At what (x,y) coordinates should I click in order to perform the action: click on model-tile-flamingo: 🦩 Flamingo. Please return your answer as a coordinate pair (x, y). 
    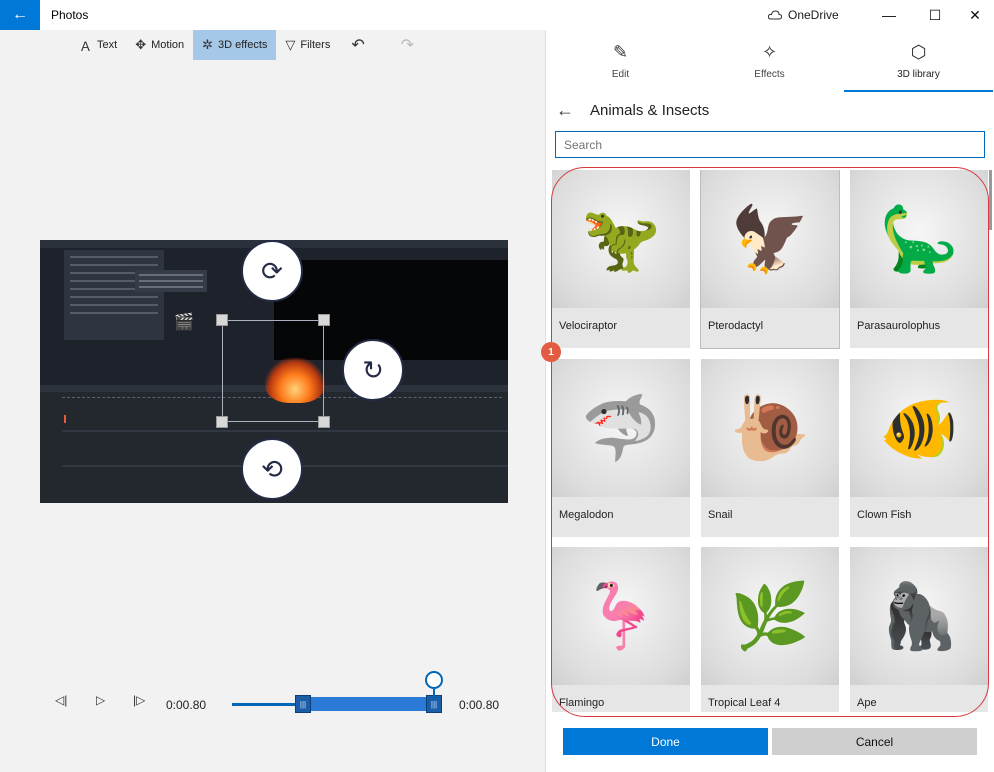
    Looking at the image, I should click on (621, 629).